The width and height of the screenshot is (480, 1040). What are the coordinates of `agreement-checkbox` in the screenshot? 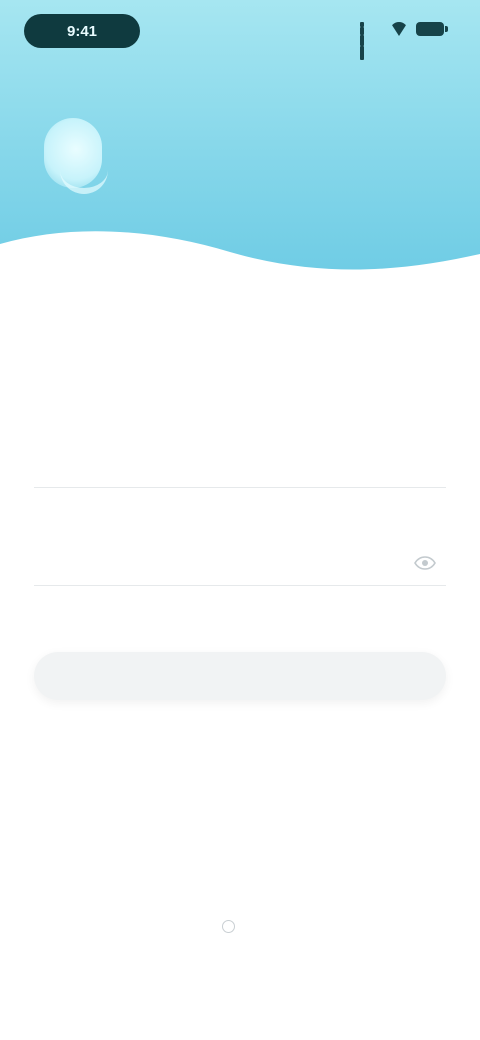 It's located at (228, 926).